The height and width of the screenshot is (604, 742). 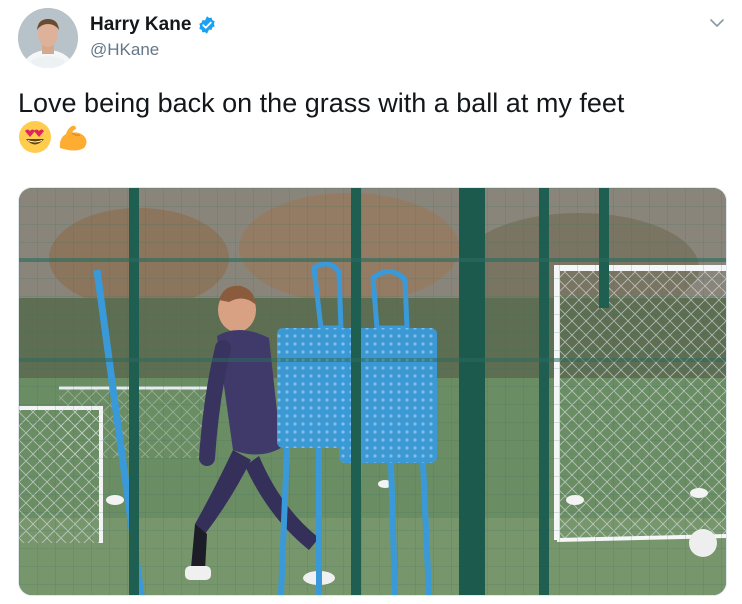 I want to click on flexed-biceps-emoji-icon, so click(x=73, y=137).